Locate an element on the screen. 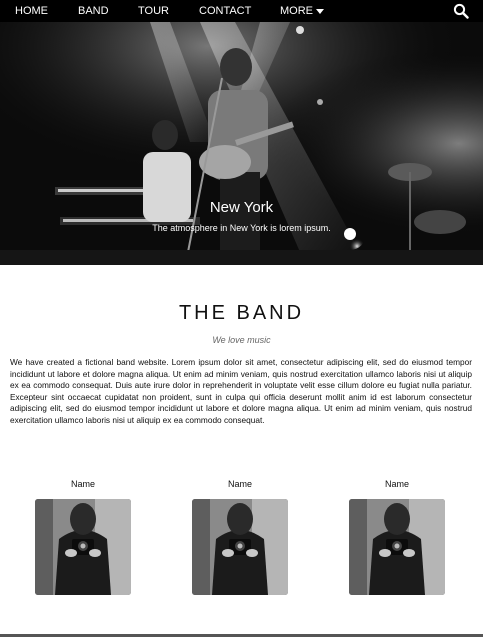 The width and height of the screenshot is (483, 637). nav-more-dropdown: MORE is located at coordinates (302, 11).